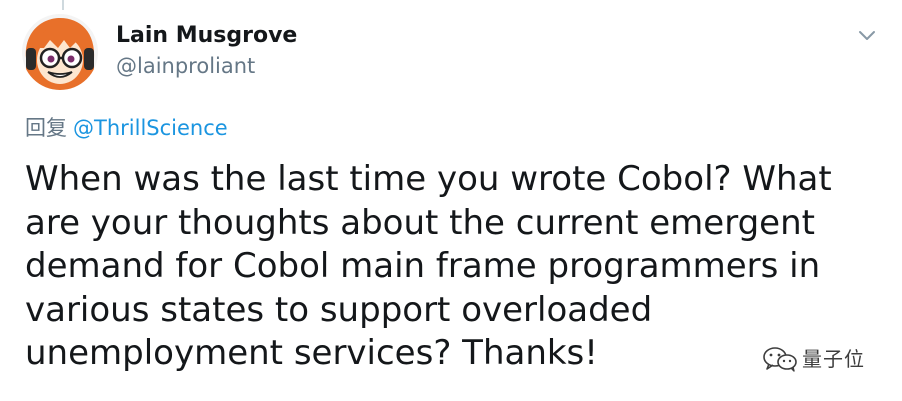 The image size is (902, 401). What do you see at coordinates (206, 36) in the screenshot?
I see `author-display-name: Lain Musgrove` at bounding box center [206, 36].